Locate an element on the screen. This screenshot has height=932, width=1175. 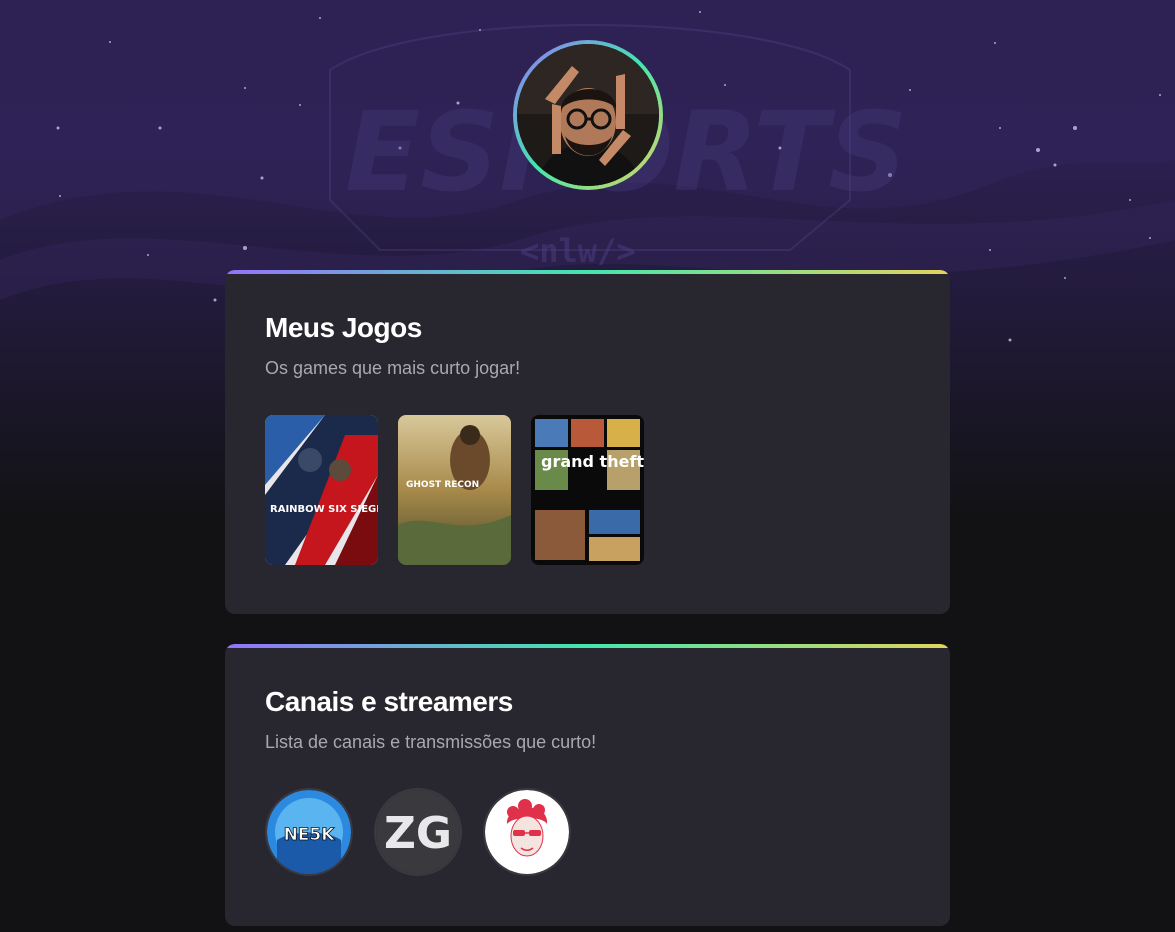
profile-photo-icon is located at coordinates (588, 115).